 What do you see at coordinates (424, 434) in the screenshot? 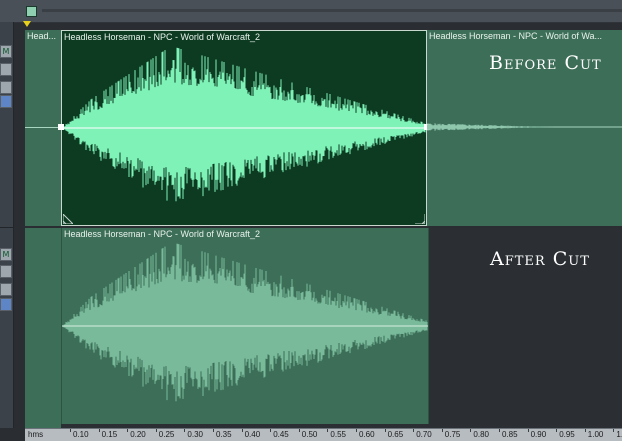
I see `ruler-label: 0.70` at bounding box center [424, 434].